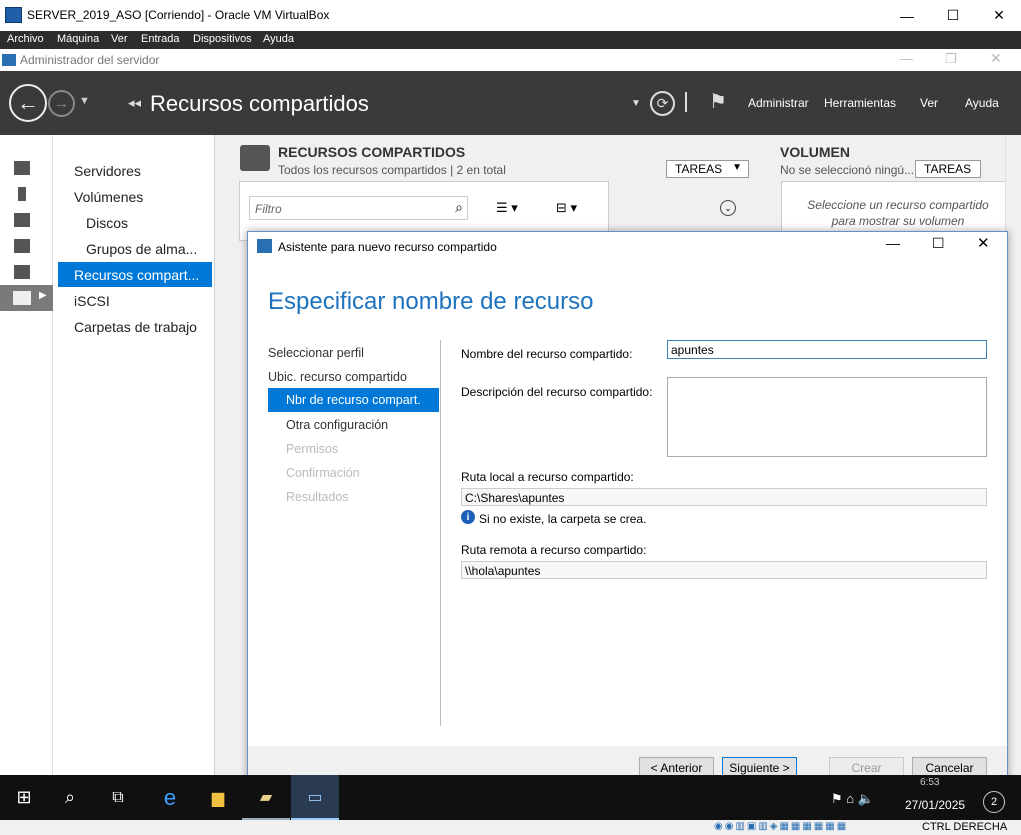 This screenshot has width=1021, height=835. I want to click on breadcrumb-arrows-icon: ◂◂, so click(135, 102).